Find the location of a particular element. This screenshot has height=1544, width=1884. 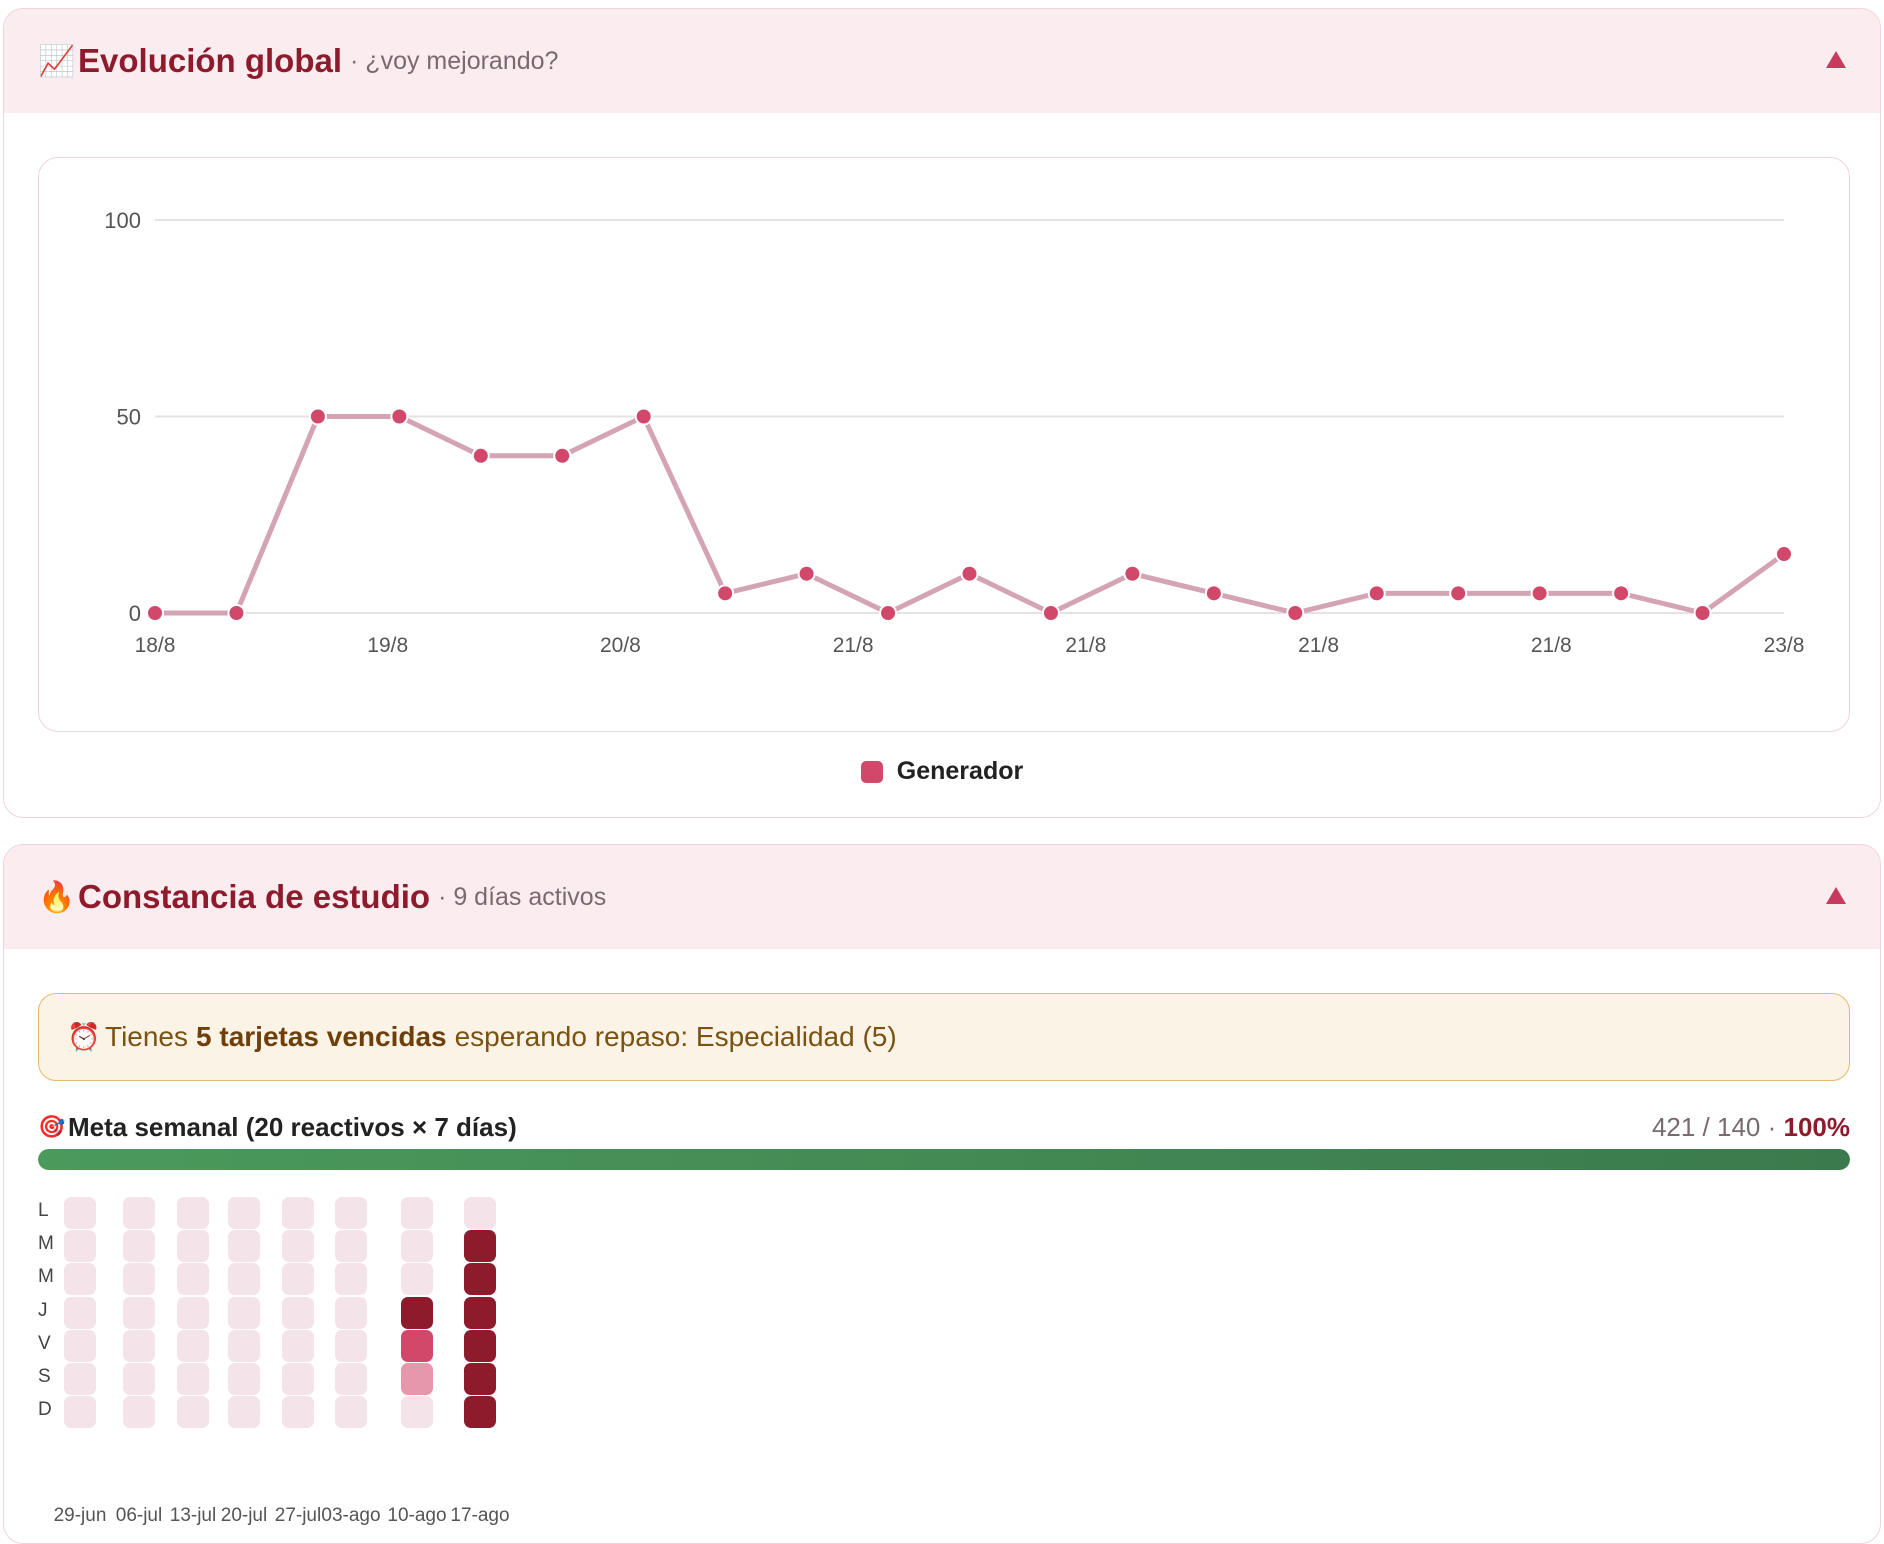

legend-label: Generador is located at coordinates (960, 771).